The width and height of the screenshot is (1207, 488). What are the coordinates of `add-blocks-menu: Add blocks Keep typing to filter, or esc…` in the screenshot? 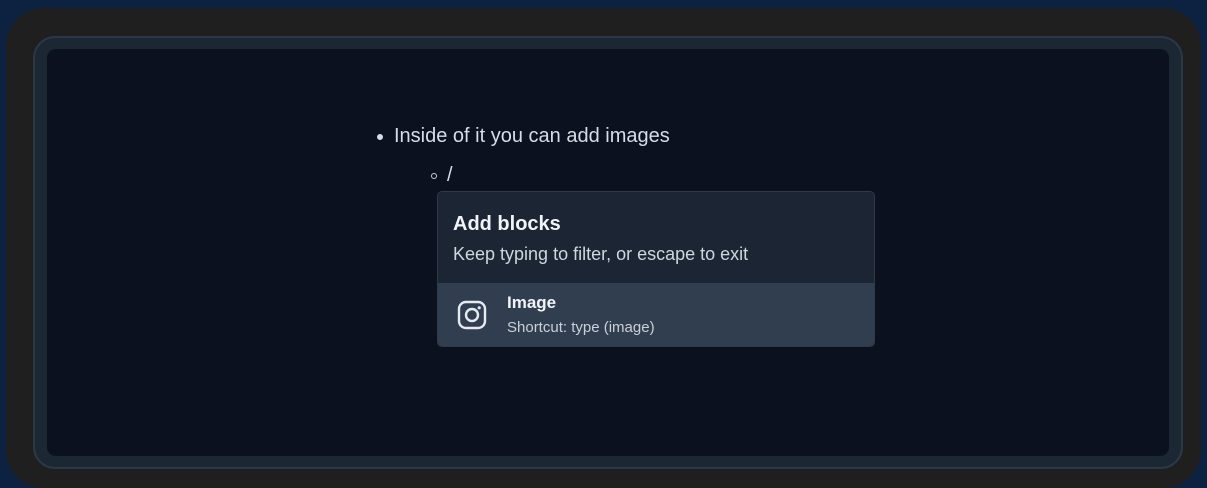 It's located at (656, 269).